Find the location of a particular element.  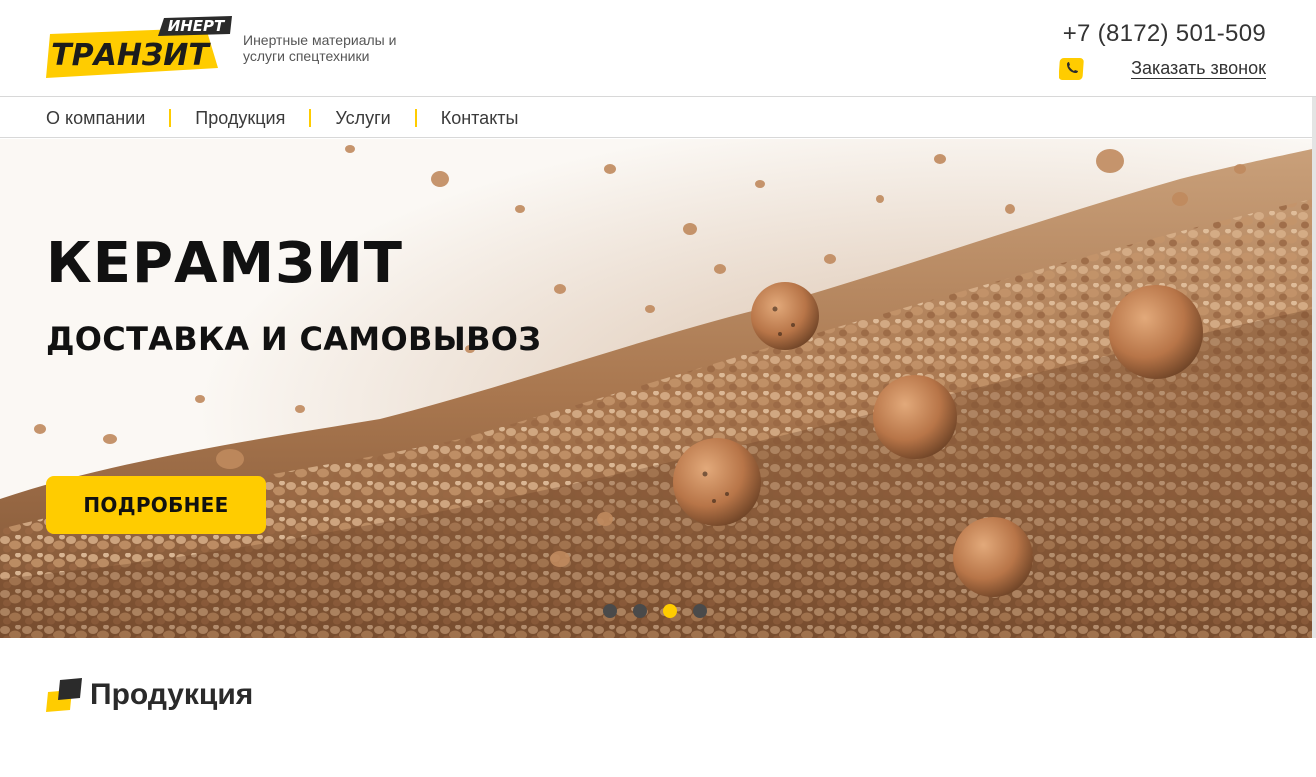

products-title: Продукция is located at coordinates (172, 694).